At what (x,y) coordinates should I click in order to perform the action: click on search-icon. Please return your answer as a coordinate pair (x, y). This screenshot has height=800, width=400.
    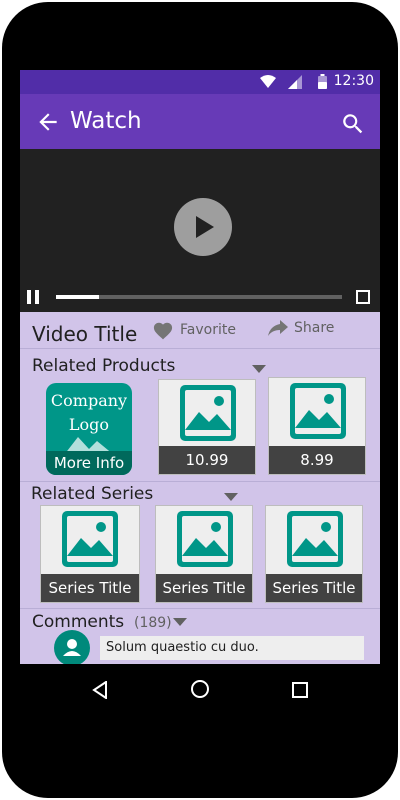
    Looking at the image, I should click on (353, 124).